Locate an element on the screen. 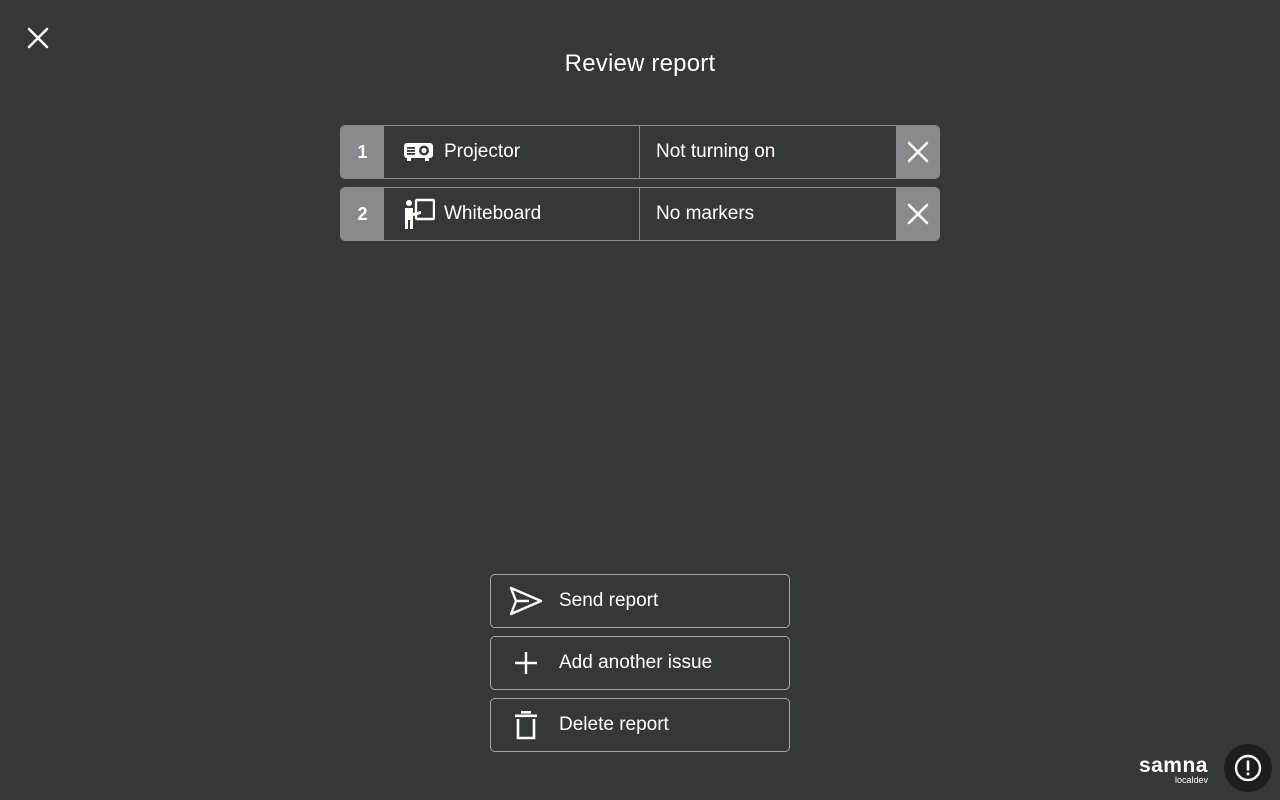  add-issue-button: Add another issue is located at coordinates (640, 663).